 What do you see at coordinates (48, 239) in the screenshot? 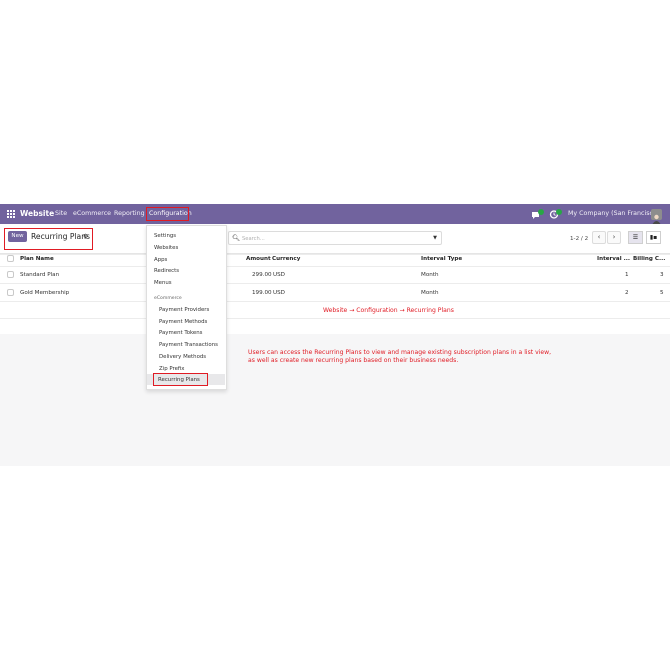
I see `highlight-new-breadcrumb` at bounding box center [48, 239].